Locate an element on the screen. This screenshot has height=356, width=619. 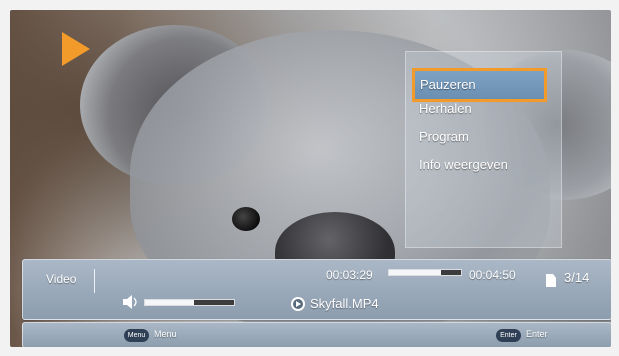
menu-key-icon: Menu is located at coordinates (136, 335).